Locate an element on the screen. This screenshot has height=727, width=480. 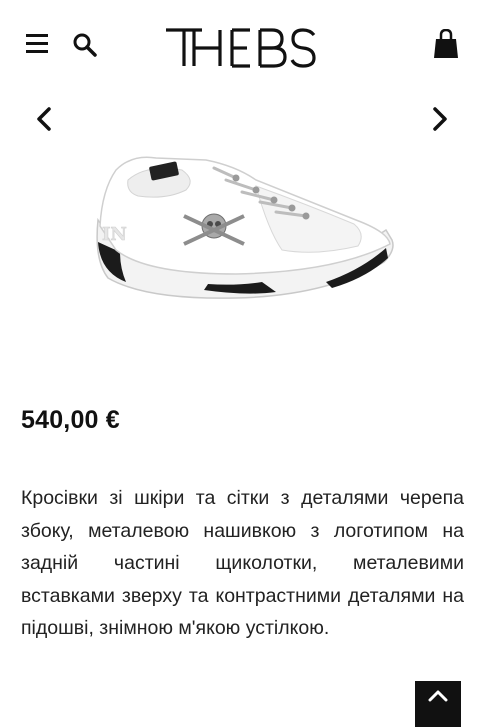
site-logo is located at coordinates (241, 46).